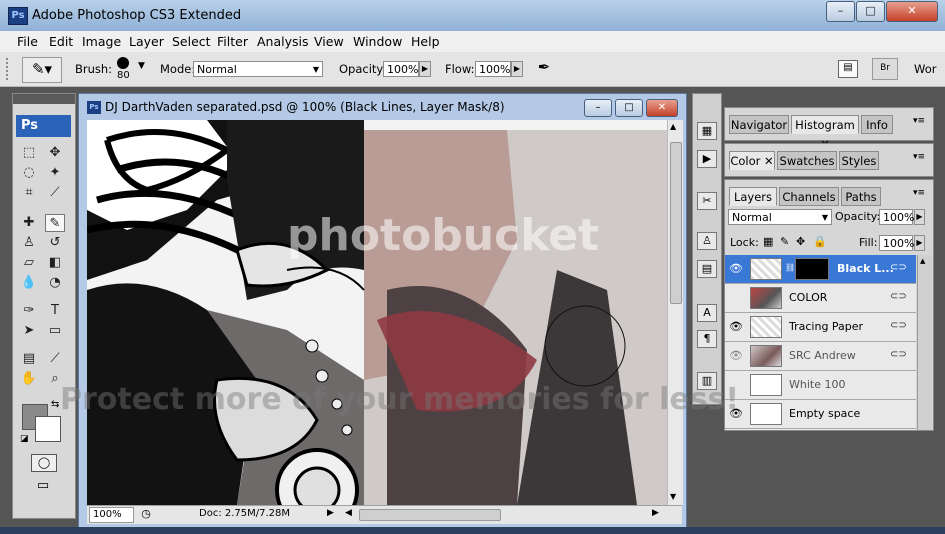 The width and height of the screenshot is (945, 534). I want to click on menu-edit: Edit, so click(61, 41).